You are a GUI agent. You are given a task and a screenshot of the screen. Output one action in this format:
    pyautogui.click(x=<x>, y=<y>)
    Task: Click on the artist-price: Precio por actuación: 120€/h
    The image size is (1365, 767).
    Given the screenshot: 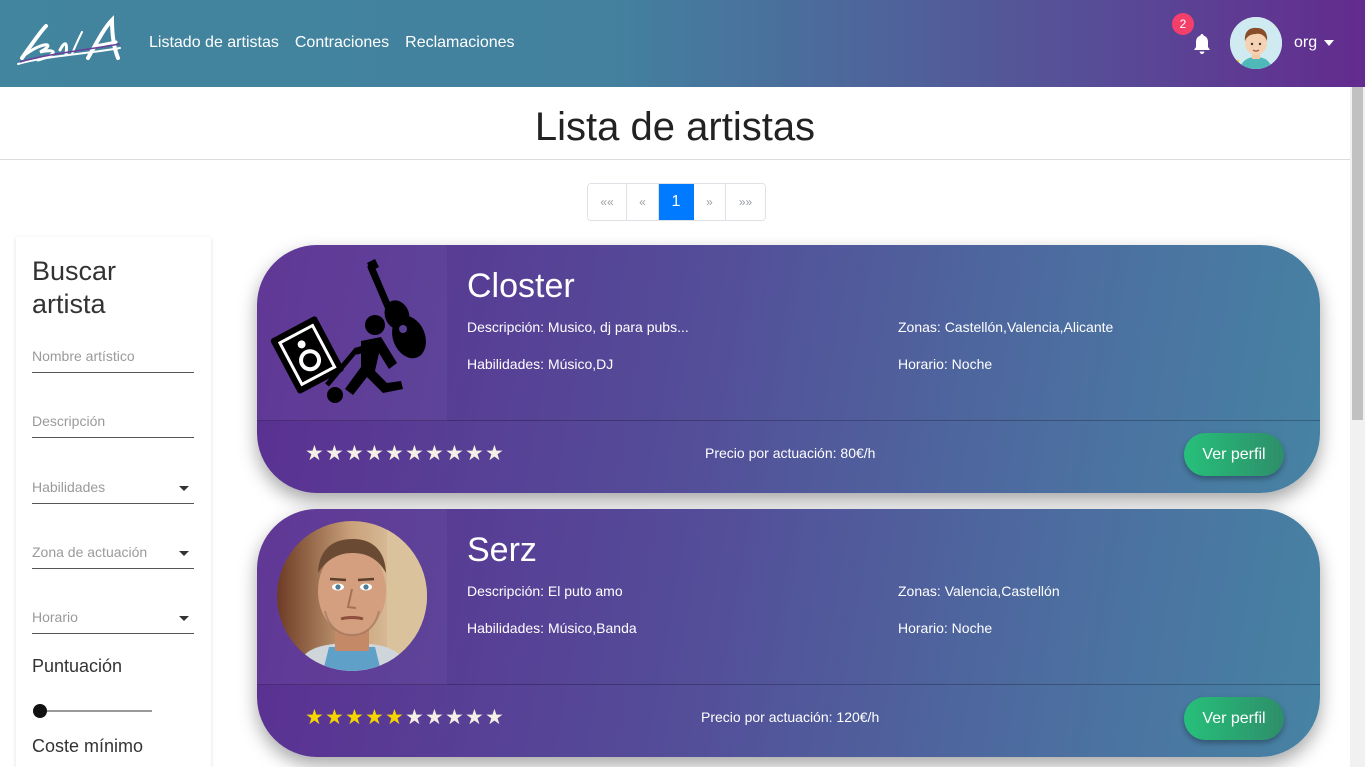 What is the action you would take?
    pyautogui.click(x=790, y=717)
    